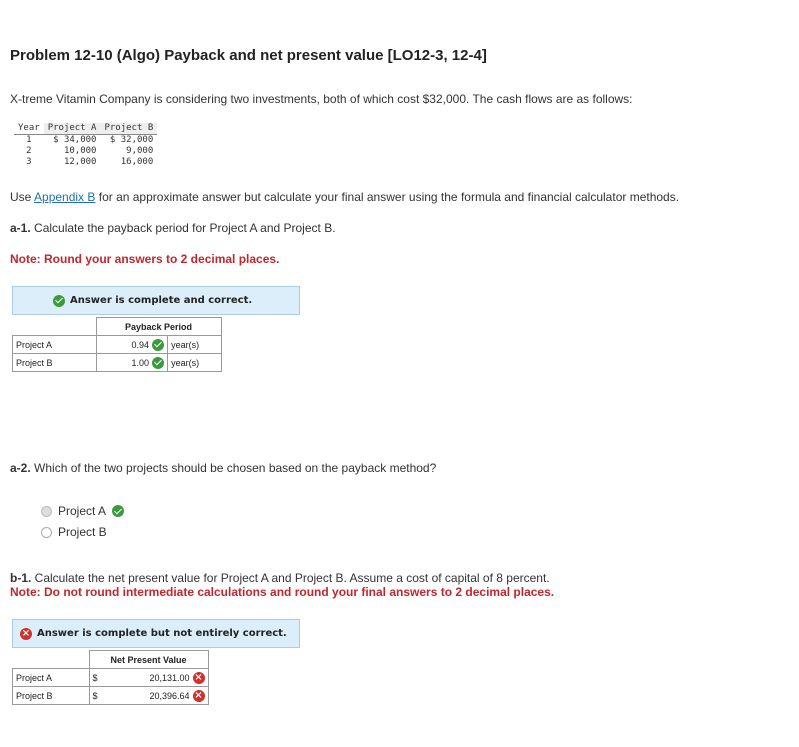 The height and width of the screenshot is (747, 799). I want to click on payback-a-value: 0.94, so click(140, 344).